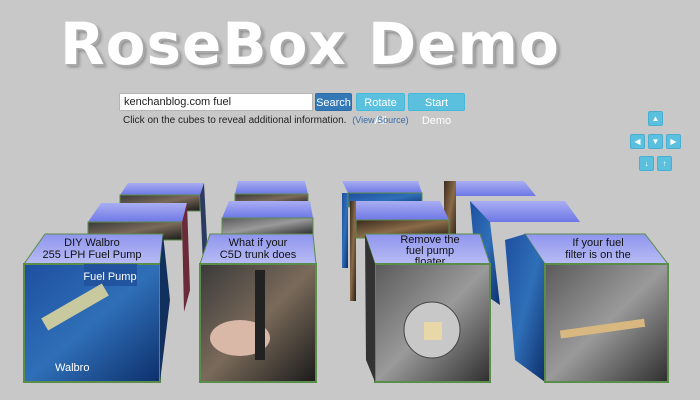 Image resolution: width=700 pixels, height=400 pixels. Describe the element at coordinates (109, 277) in the screenshot. I see `cube-caption: Fuel Pump` at that location.